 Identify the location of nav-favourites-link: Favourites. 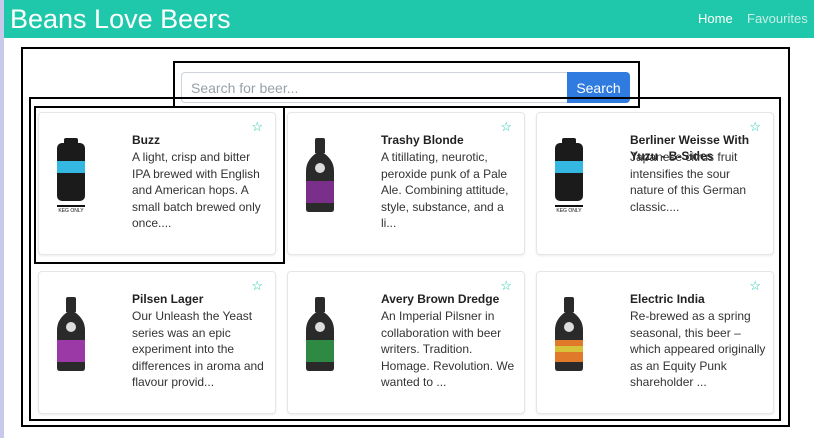
(777, 19).